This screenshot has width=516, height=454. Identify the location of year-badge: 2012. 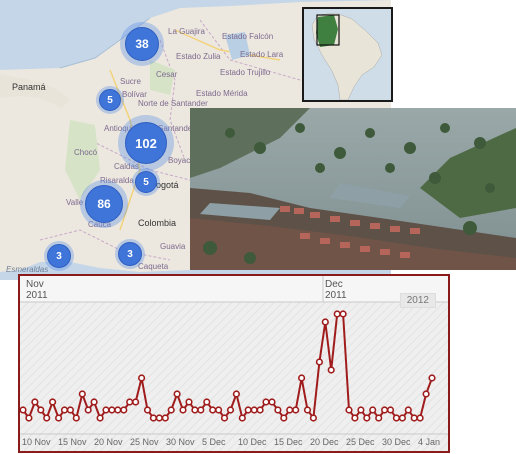
(417, 300).